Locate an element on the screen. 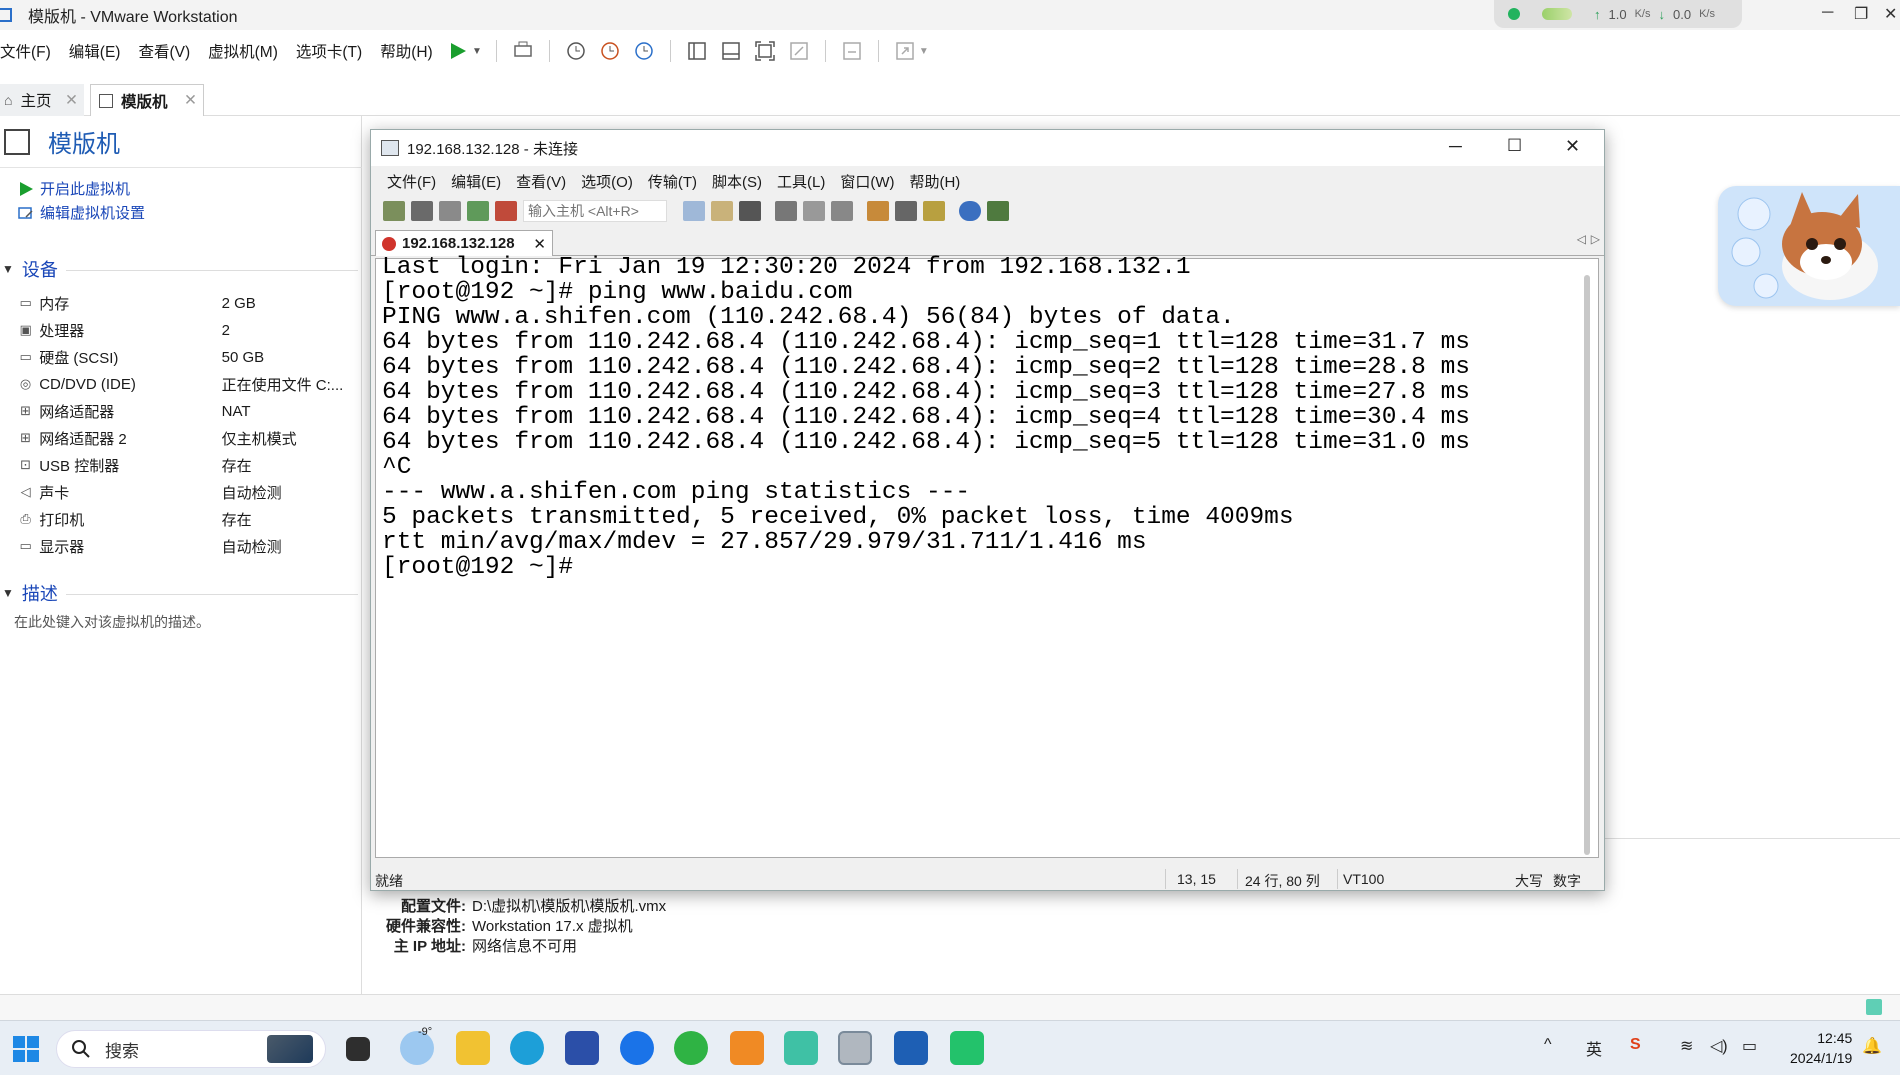 The image size is (1900, 1075). power-dropdown-icon: ▼ is located at coordinates (477, 51).